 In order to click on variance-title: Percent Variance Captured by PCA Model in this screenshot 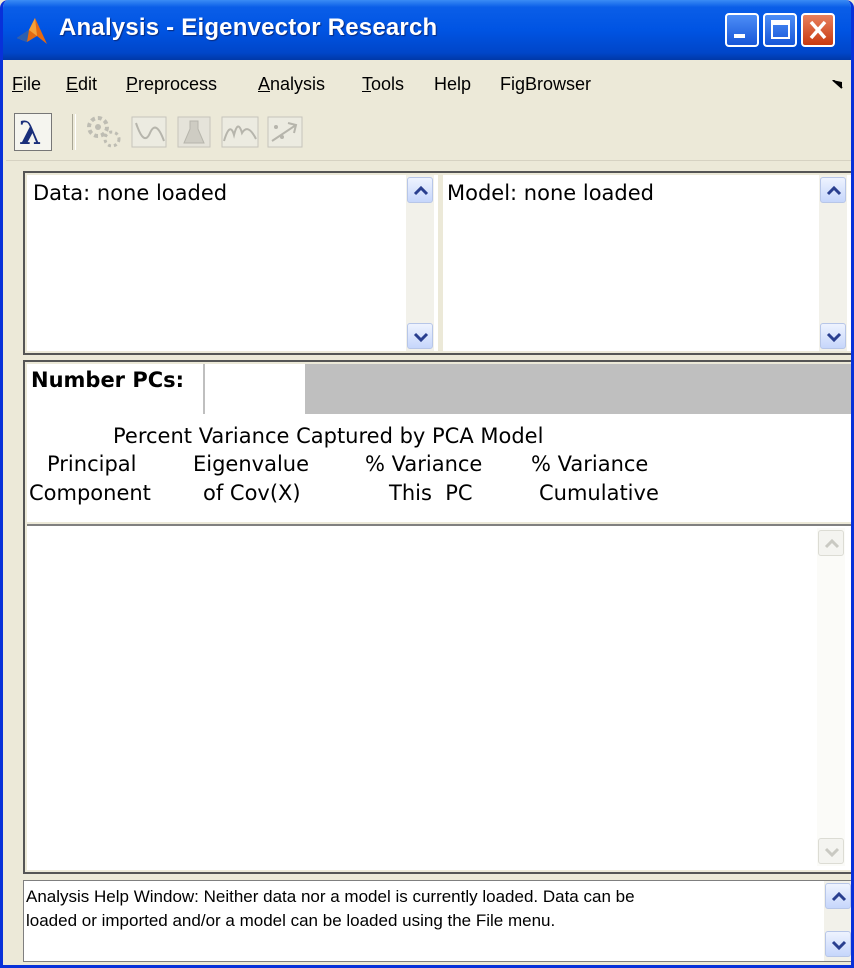, I will do `click(328, 436)`.